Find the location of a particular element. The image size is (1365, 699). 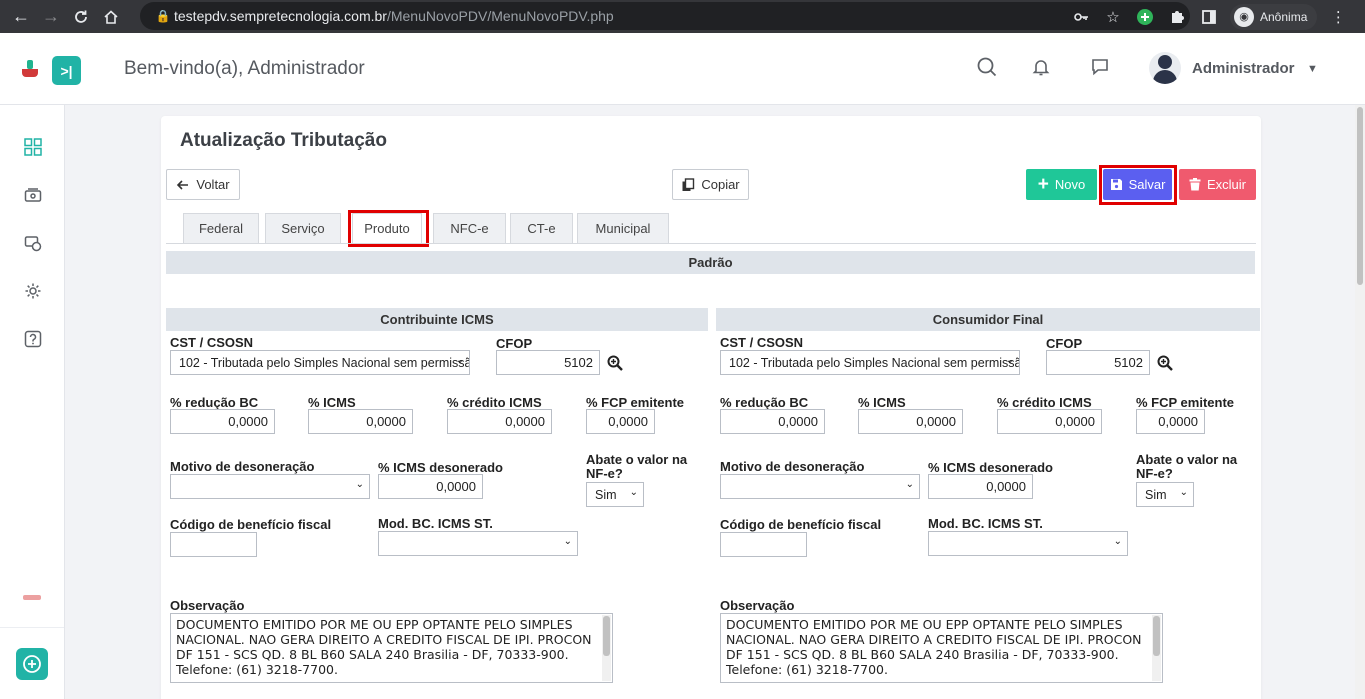

forward-arrow-icon: → is located at coordinates (51, 17).